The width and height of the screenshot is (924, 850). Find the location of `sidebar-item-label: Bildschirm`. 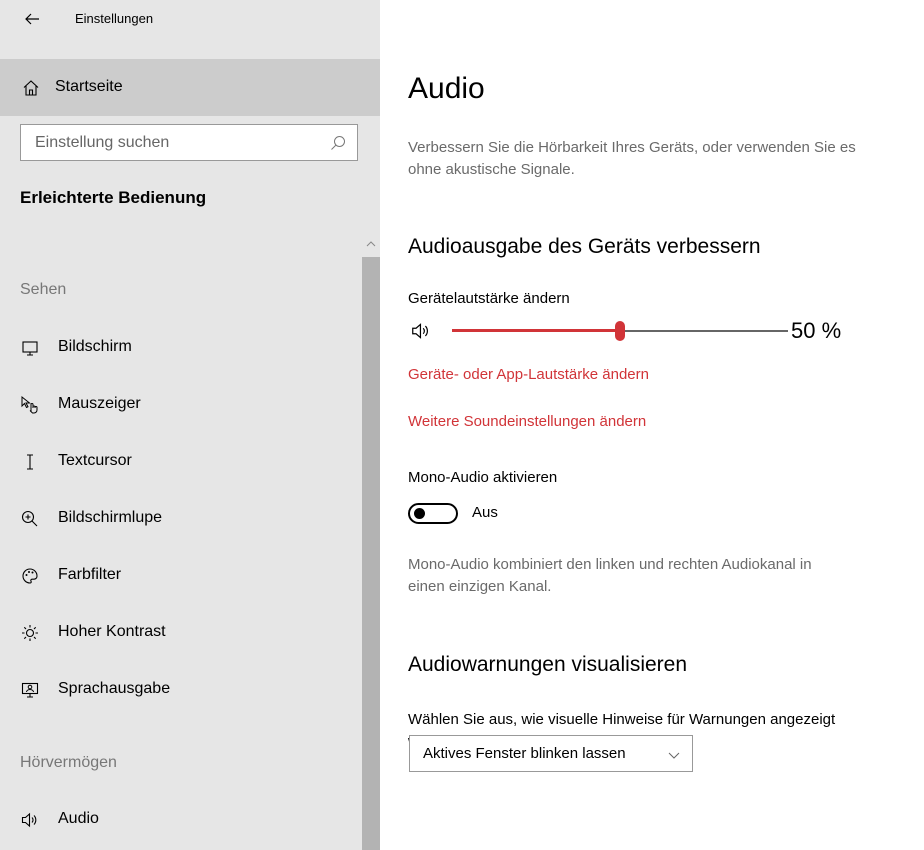

sidebar-item-label: Bildschirm is located at coordinates (95, 346).